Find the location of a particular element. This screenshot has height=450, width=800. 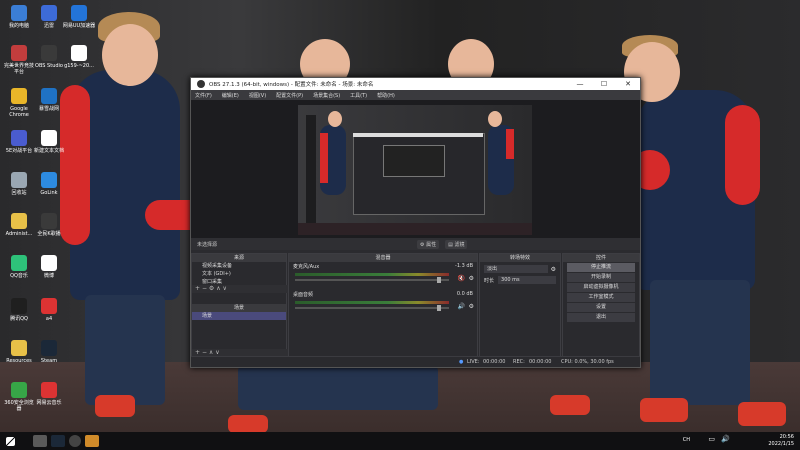

desktop-icon-label: 迅雷 is located at coordinates (48, 26).